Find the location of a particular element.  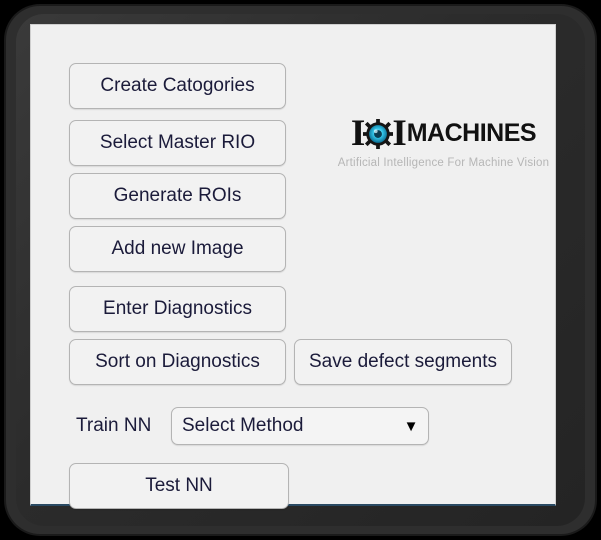

save-defect-segments-button: Save defect segments is located at coordinates (403, 362).